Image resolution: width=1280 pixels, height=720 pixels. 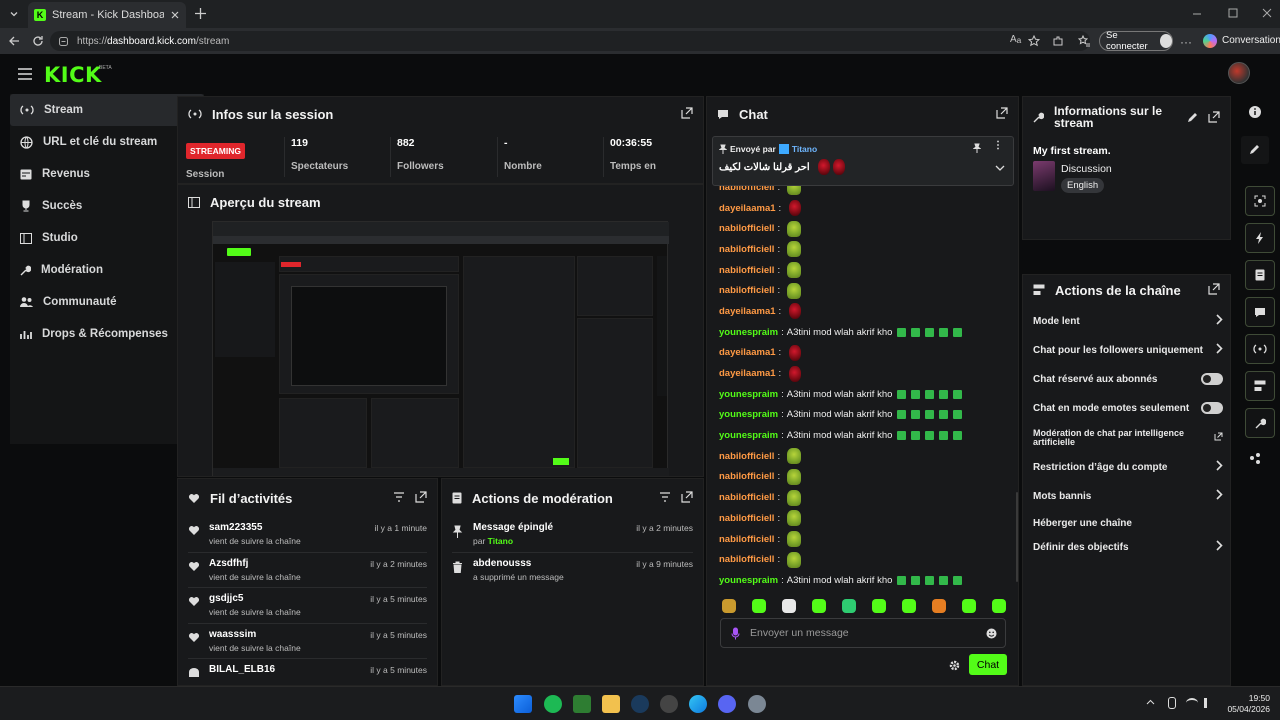 I want to click on activity-username: BILAL_ELB16, so click(x=242, y=669).